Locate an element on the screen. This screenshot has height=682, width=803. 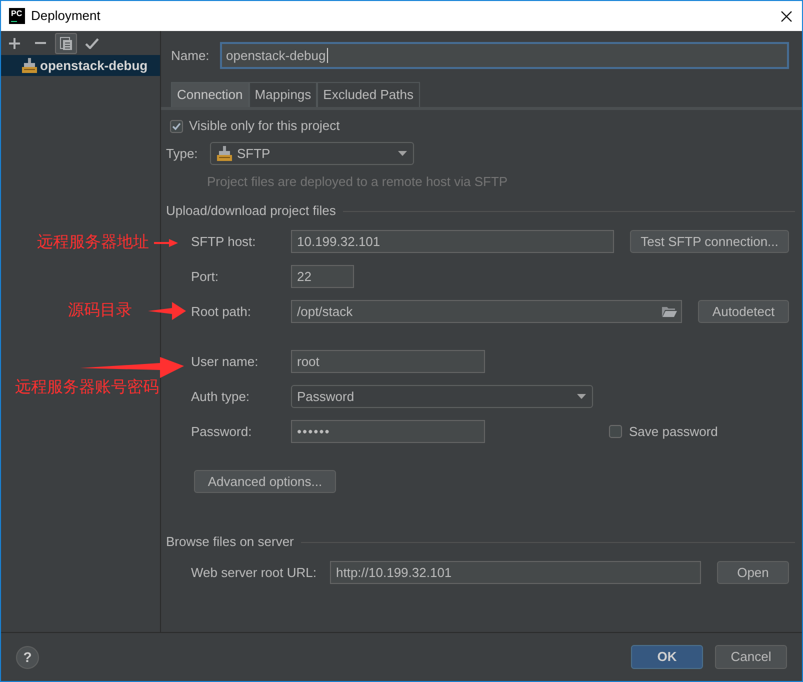
open-button: Open is located at coordinates (753, 572).